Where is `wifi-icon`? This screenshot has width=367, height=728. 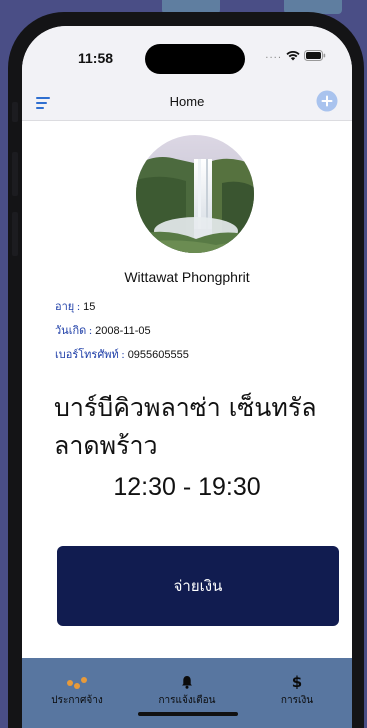
wifi-icon is located at coordinates (293, 55).